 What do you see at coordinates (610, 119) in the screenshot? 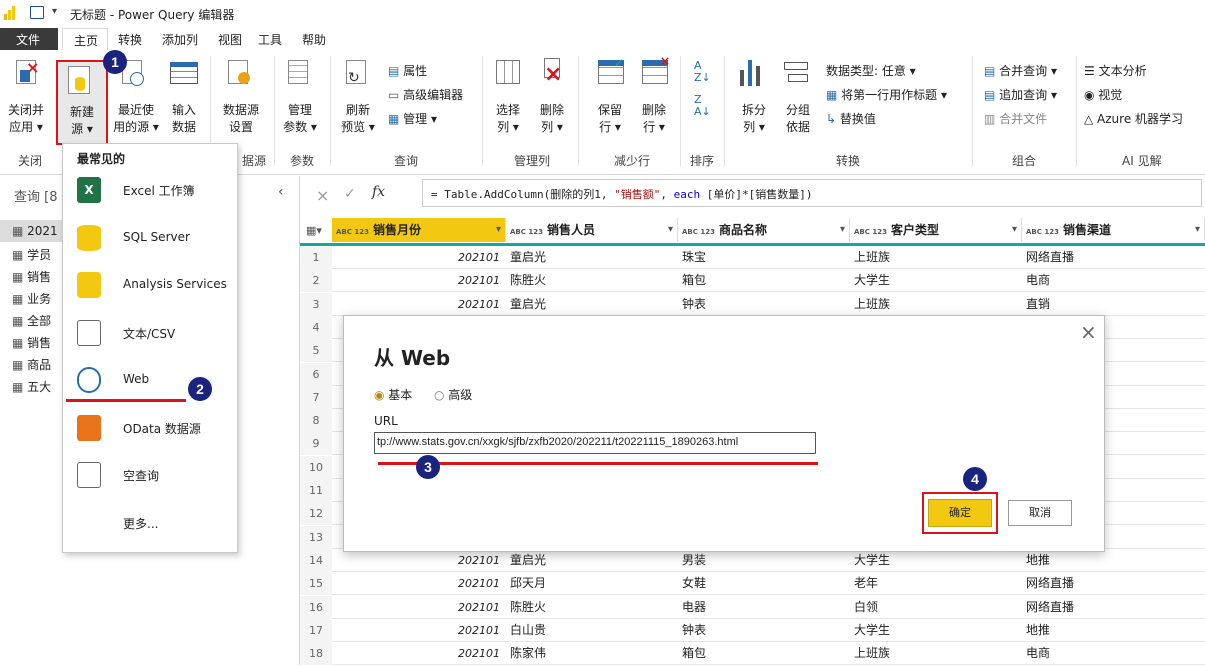
I see `keep-rows-button: 保留 行 ▾` at bounding box center [610, 119].